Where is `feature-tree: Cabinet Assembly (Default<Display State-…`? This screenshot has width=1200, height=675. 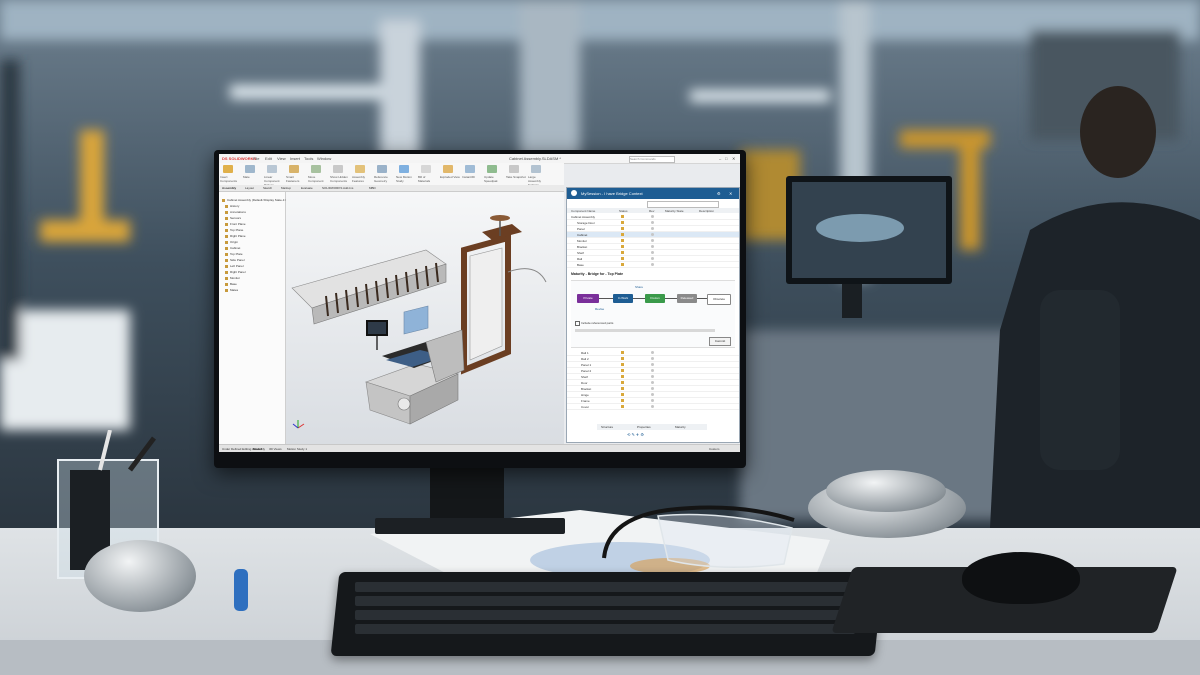 feature-tree: Cabinet Assembly (Default<Display State-… is located at coordinates (253, 318).